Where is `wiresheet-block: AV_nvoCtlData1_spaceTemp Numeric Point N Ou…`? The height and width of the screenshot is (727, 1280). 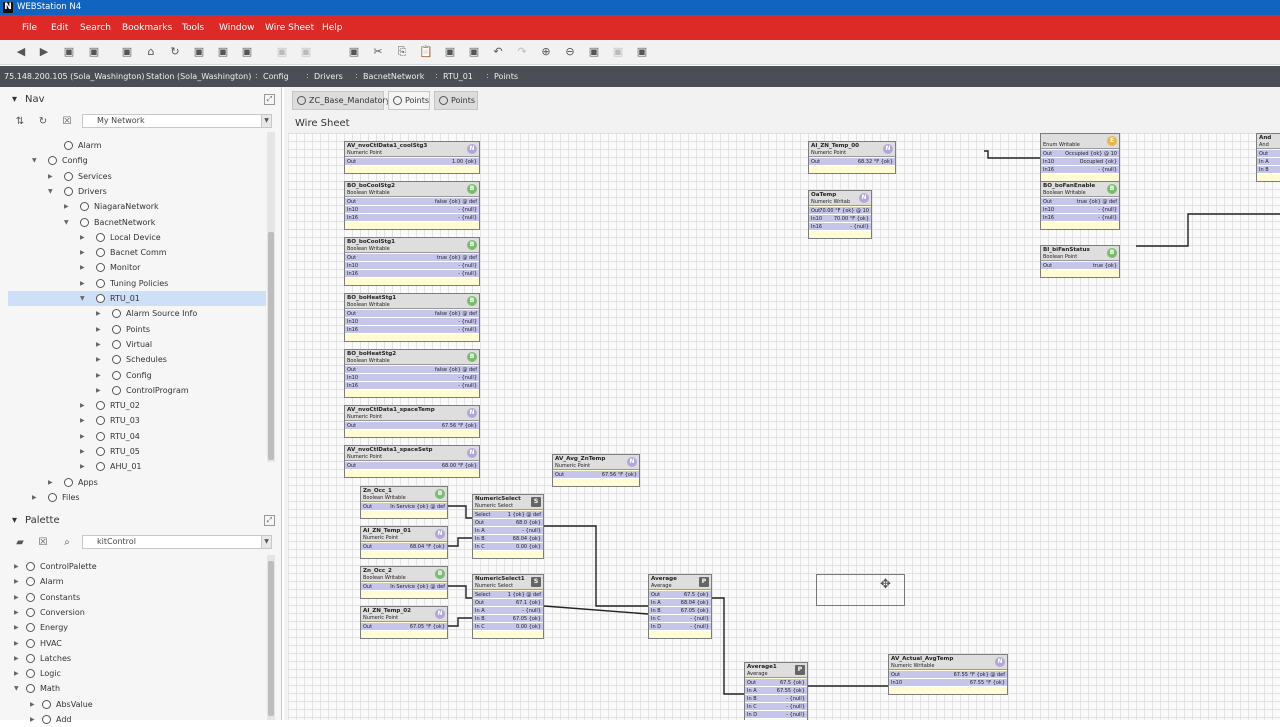 wiresheet-block: AV_nvoCtlData1_spaceTemp Numeric Point N Ou… is located at coordinates (412, 421).